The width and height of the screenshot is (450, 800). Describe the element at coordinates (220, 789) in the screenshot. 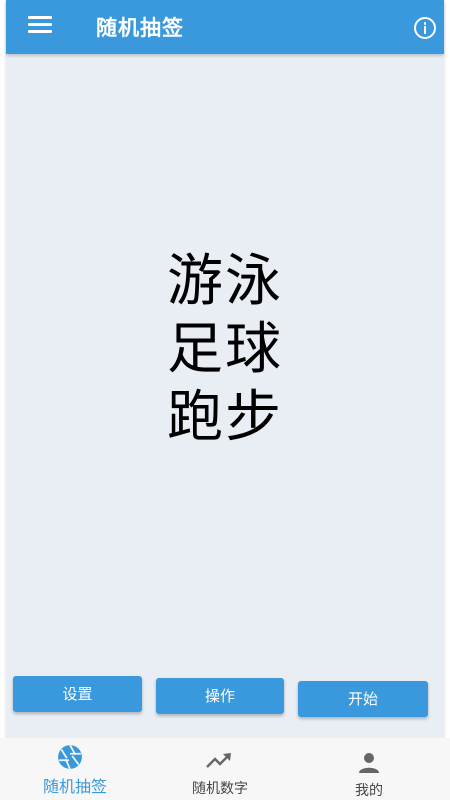

I see `nav-label: 随机数字` at that location.